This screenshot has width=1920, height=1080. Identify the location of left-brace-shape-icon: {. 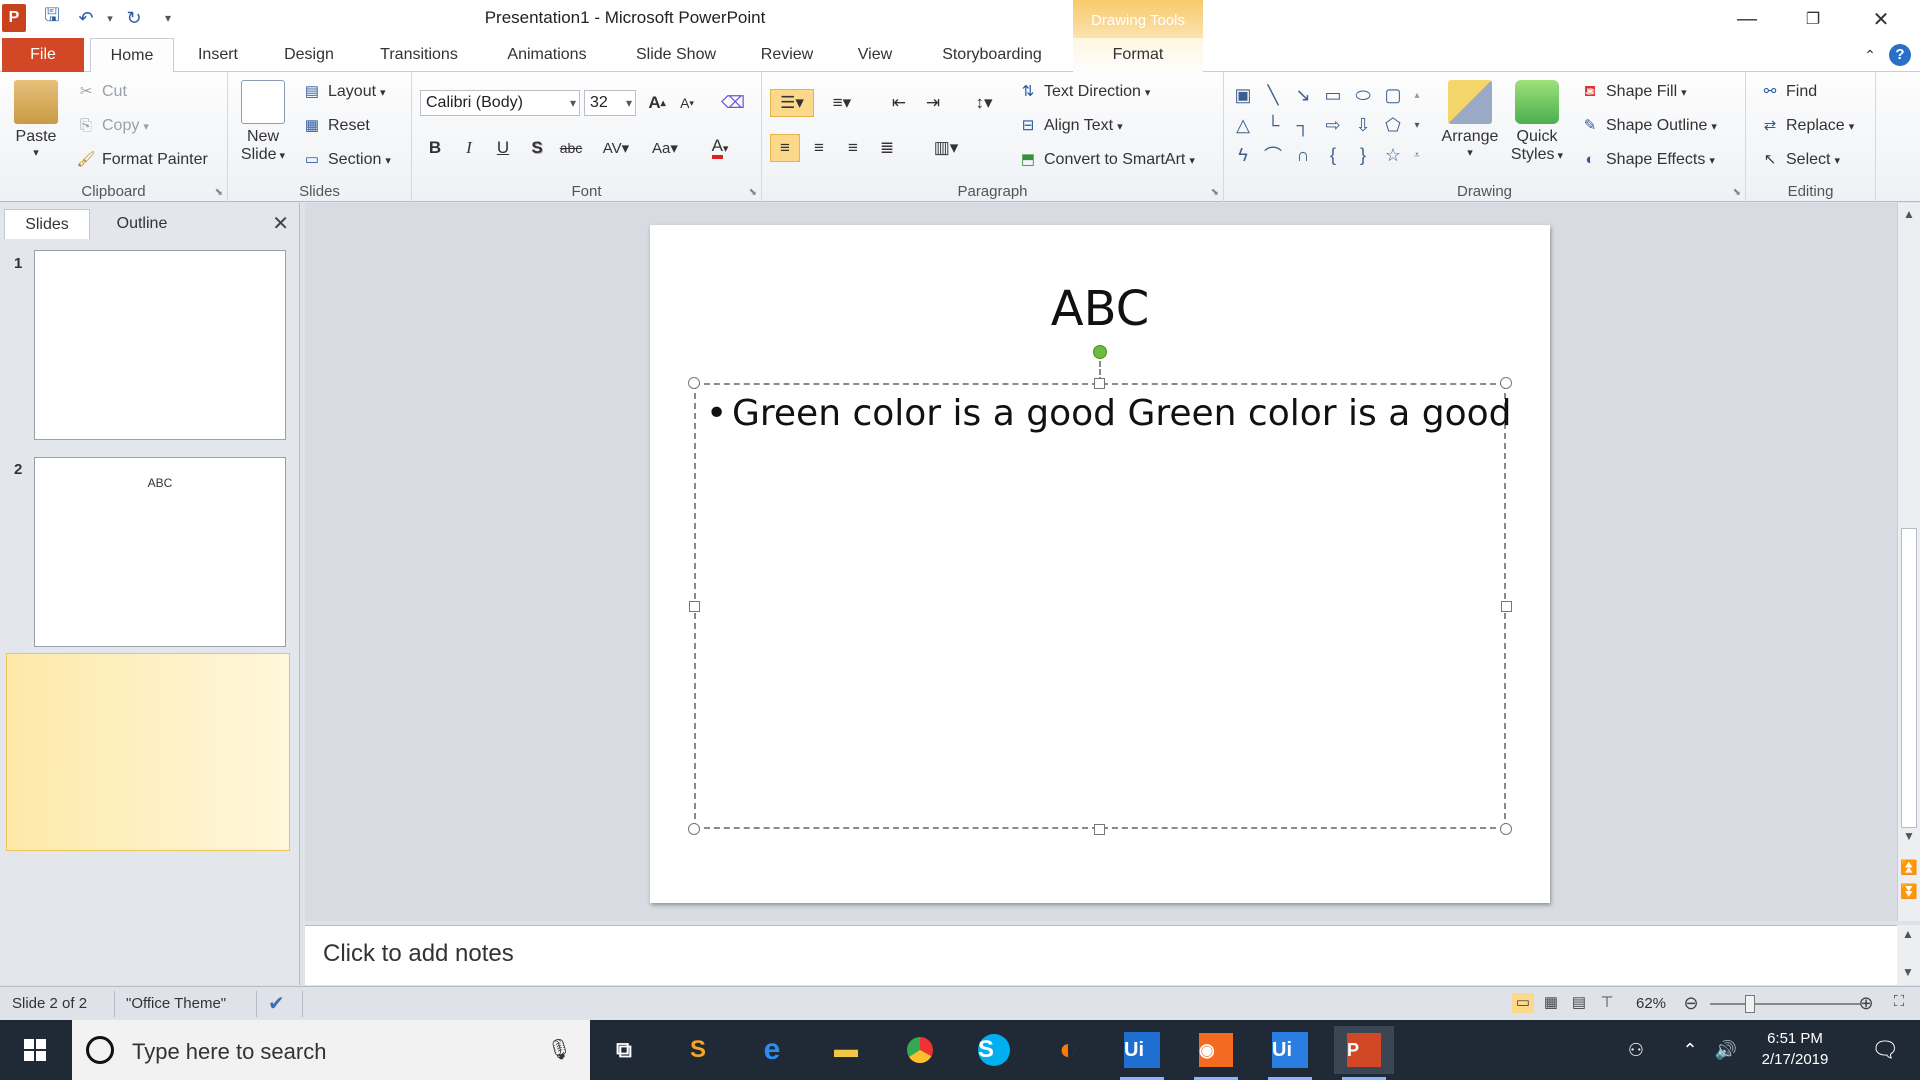
(1333, 155).